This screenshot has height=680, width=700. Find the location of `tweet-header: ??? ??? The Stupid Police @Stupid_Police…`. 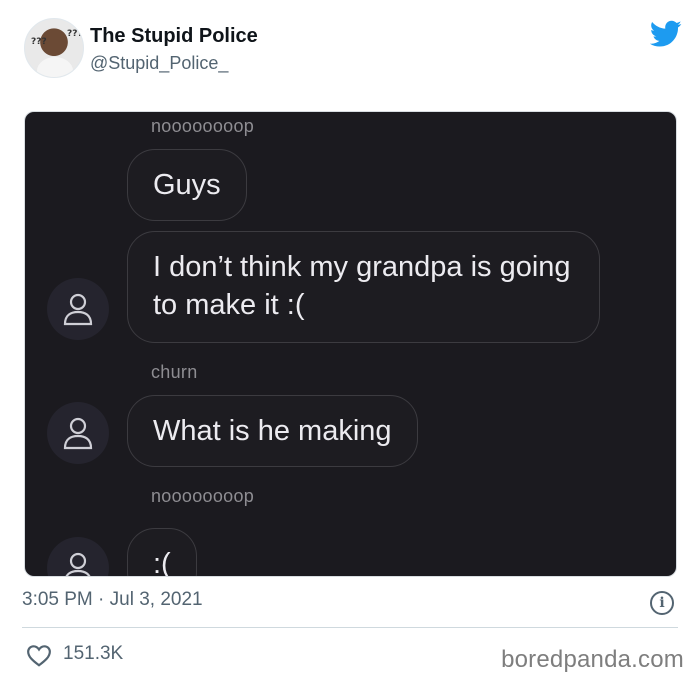

tweet-header: ??? ??? The Stupid Police @Stupid_Police… is located at coordinates (352, 48).